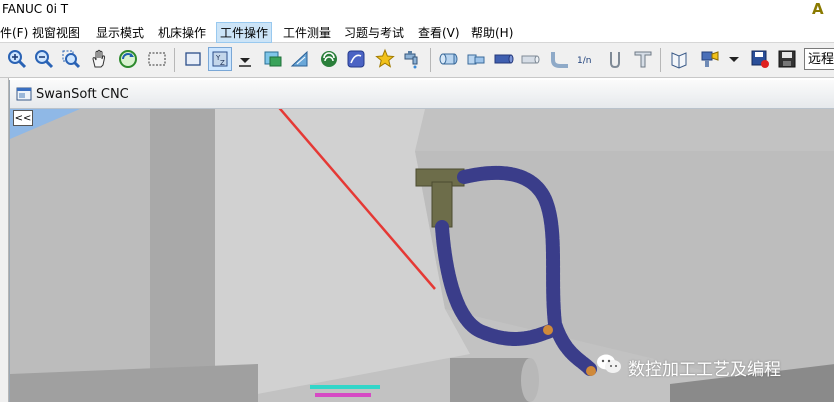 The height and width of the screenshot is (402, 834). Describe the element at coordinates (128, 59) in the screenshot. I see `rotate-icon` at that location.